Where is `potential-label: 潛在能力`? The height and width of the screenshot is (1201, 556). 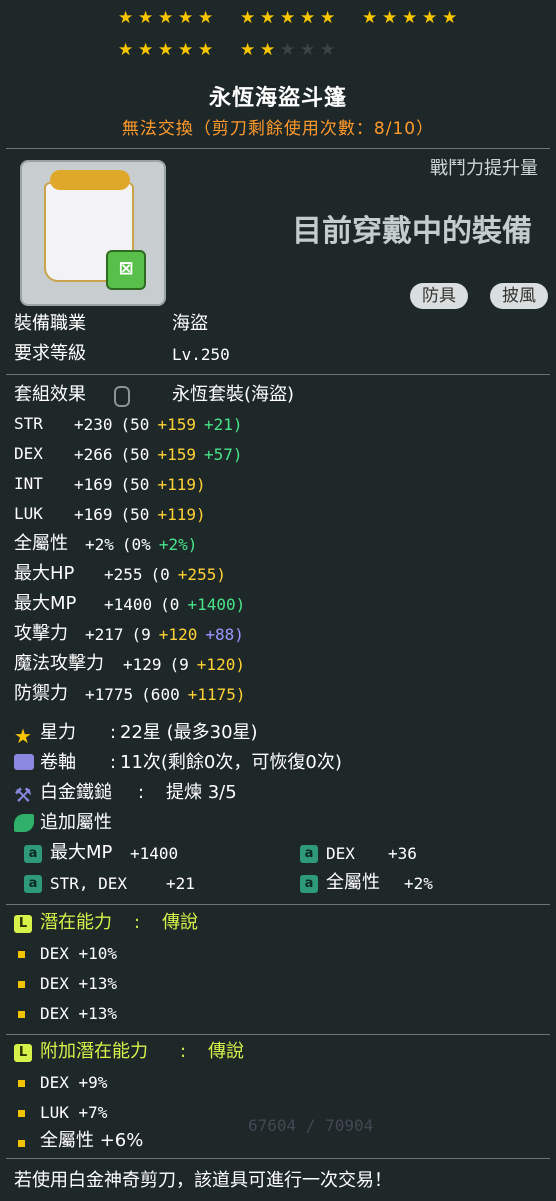
potential-label: 潛在能力 is located at coordinates (76, 922).